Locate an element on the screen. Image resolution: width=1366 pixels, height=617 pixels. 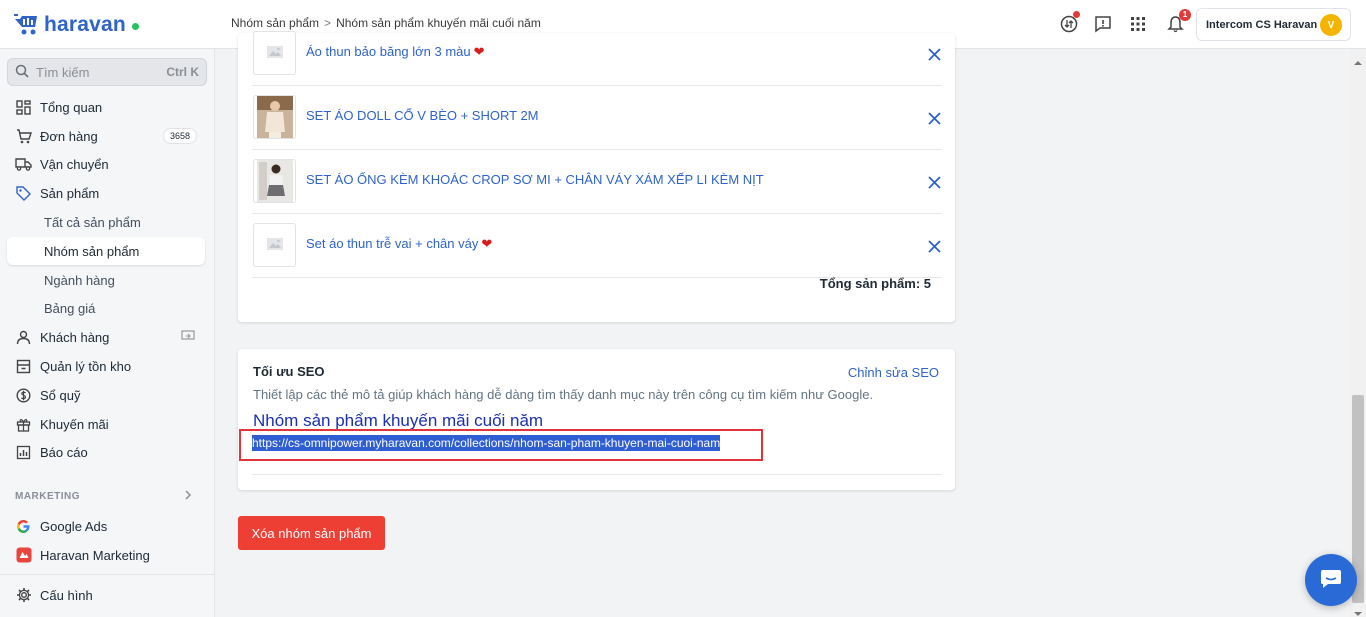
sidebar-item-price-list: Bảng giá is located at coordinates (106, 308).